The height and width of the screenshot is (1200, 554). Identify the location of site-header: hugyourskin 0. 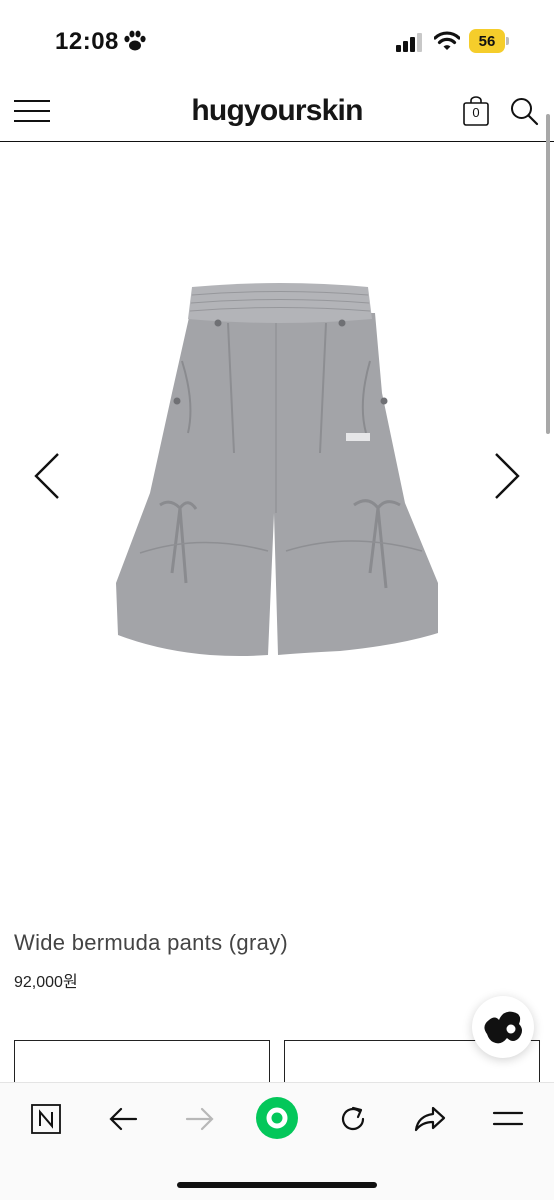
(277, 111).